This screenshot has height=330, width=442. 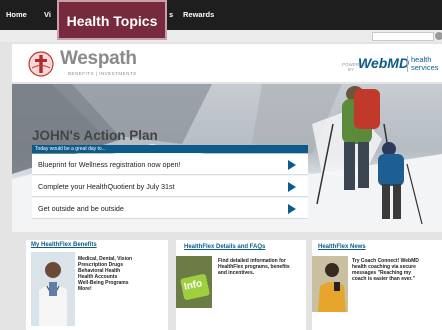 I want to click on action-plan-item: Get outside and be outside, so click(x=170, y=208).